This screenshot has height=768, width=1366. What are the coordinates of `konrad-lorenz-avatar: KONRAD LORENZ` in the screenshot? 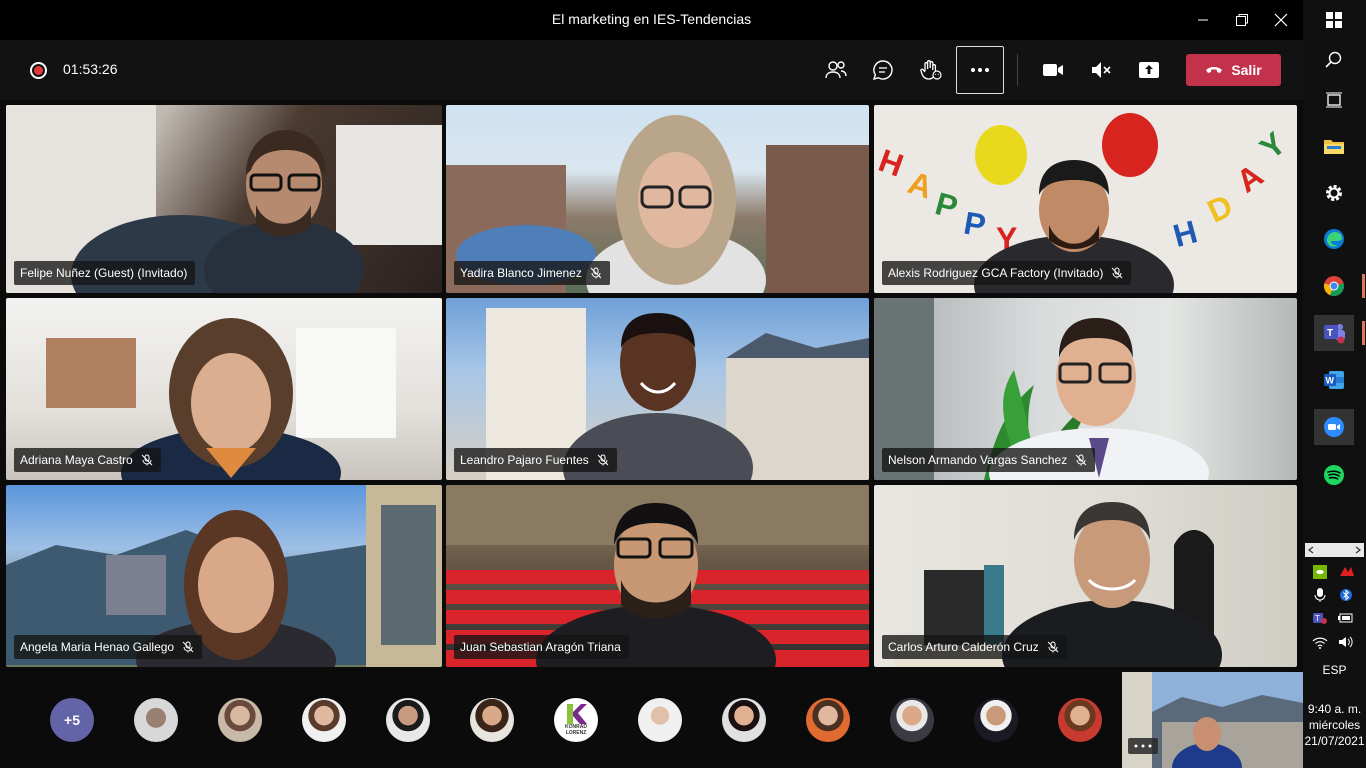 It's located at (576, 720).